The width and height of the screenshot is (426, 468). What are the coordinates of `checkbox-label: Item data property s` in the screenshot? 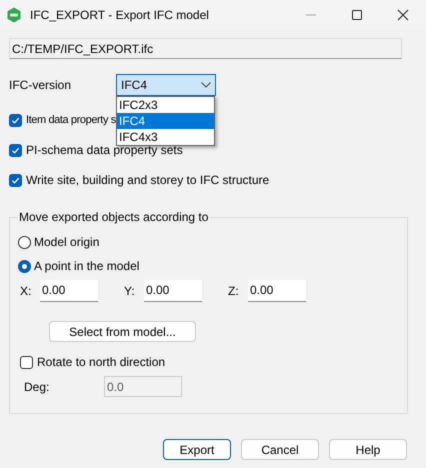 It's located at (71, 120).